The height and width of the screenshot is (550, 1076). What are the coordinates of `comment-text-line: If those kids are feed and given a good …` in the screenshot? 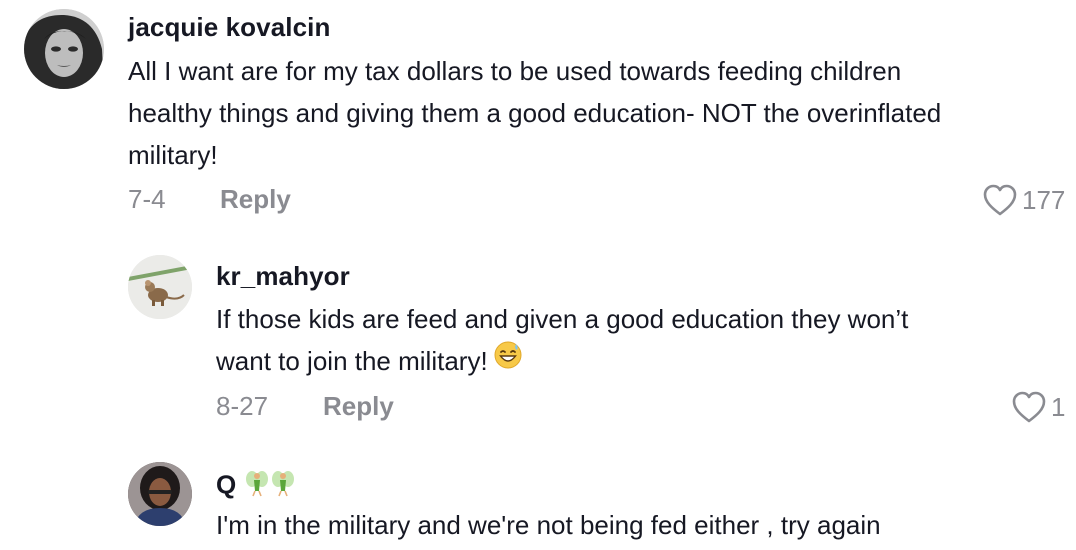 It's located at (562, 319).